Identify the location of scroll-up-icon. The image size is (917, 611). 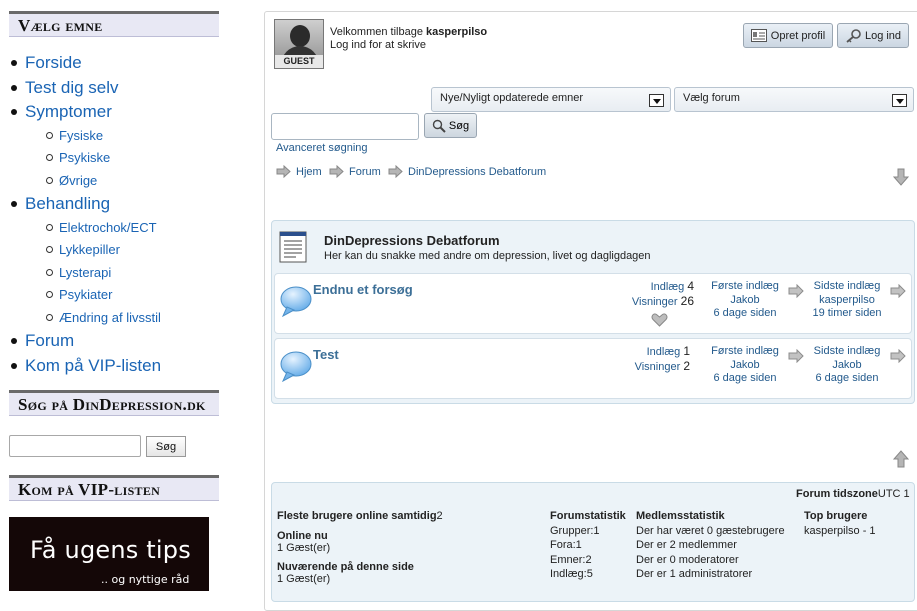
(901, 459).